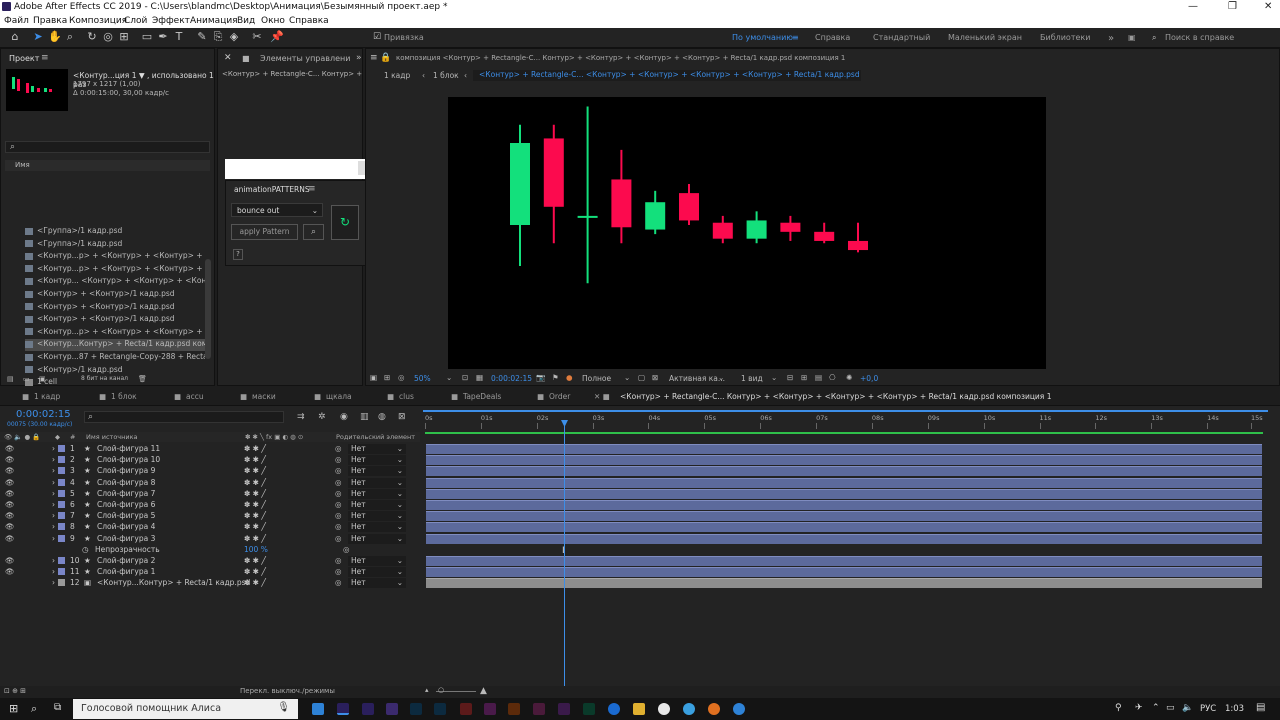  Describe the element at coordinates (312, 189) in the screenshot. I see `plugin-menu-icon: ≡` at that location.